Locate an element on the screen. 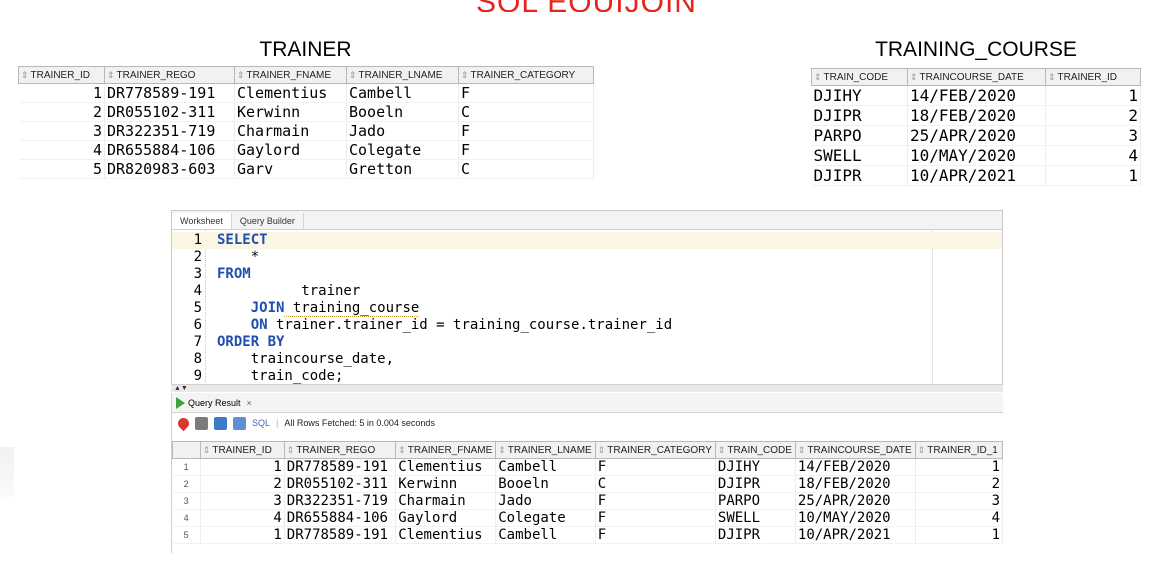 The height and width of the screenshot is (579, 1173). sql-keyword: SELECT is located at coordinates (242, 240).